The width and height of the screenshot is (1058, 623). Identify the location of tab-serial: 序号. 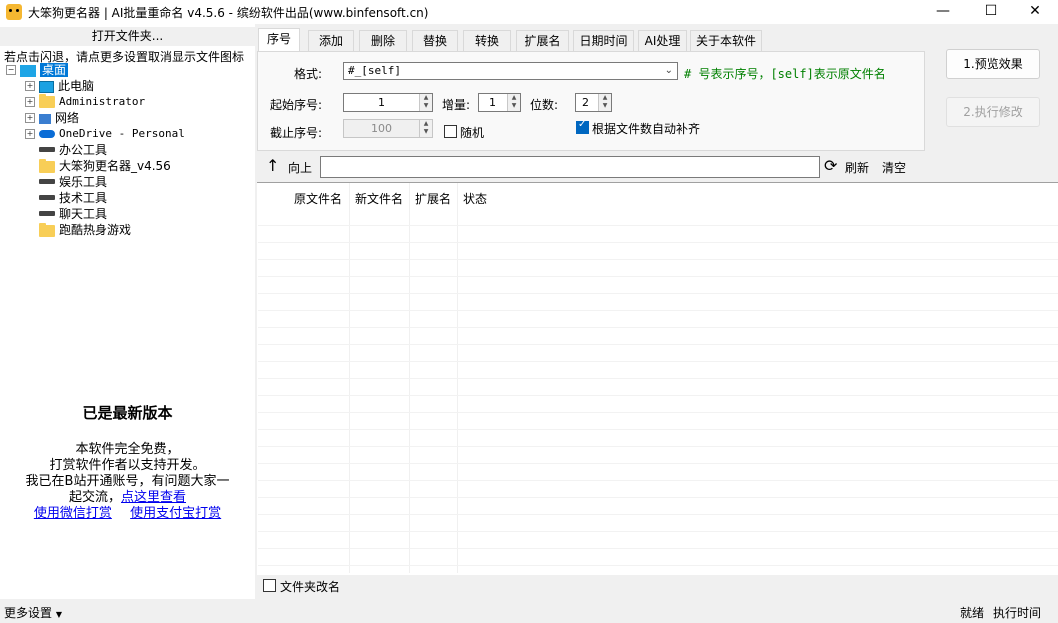
(279, 40).